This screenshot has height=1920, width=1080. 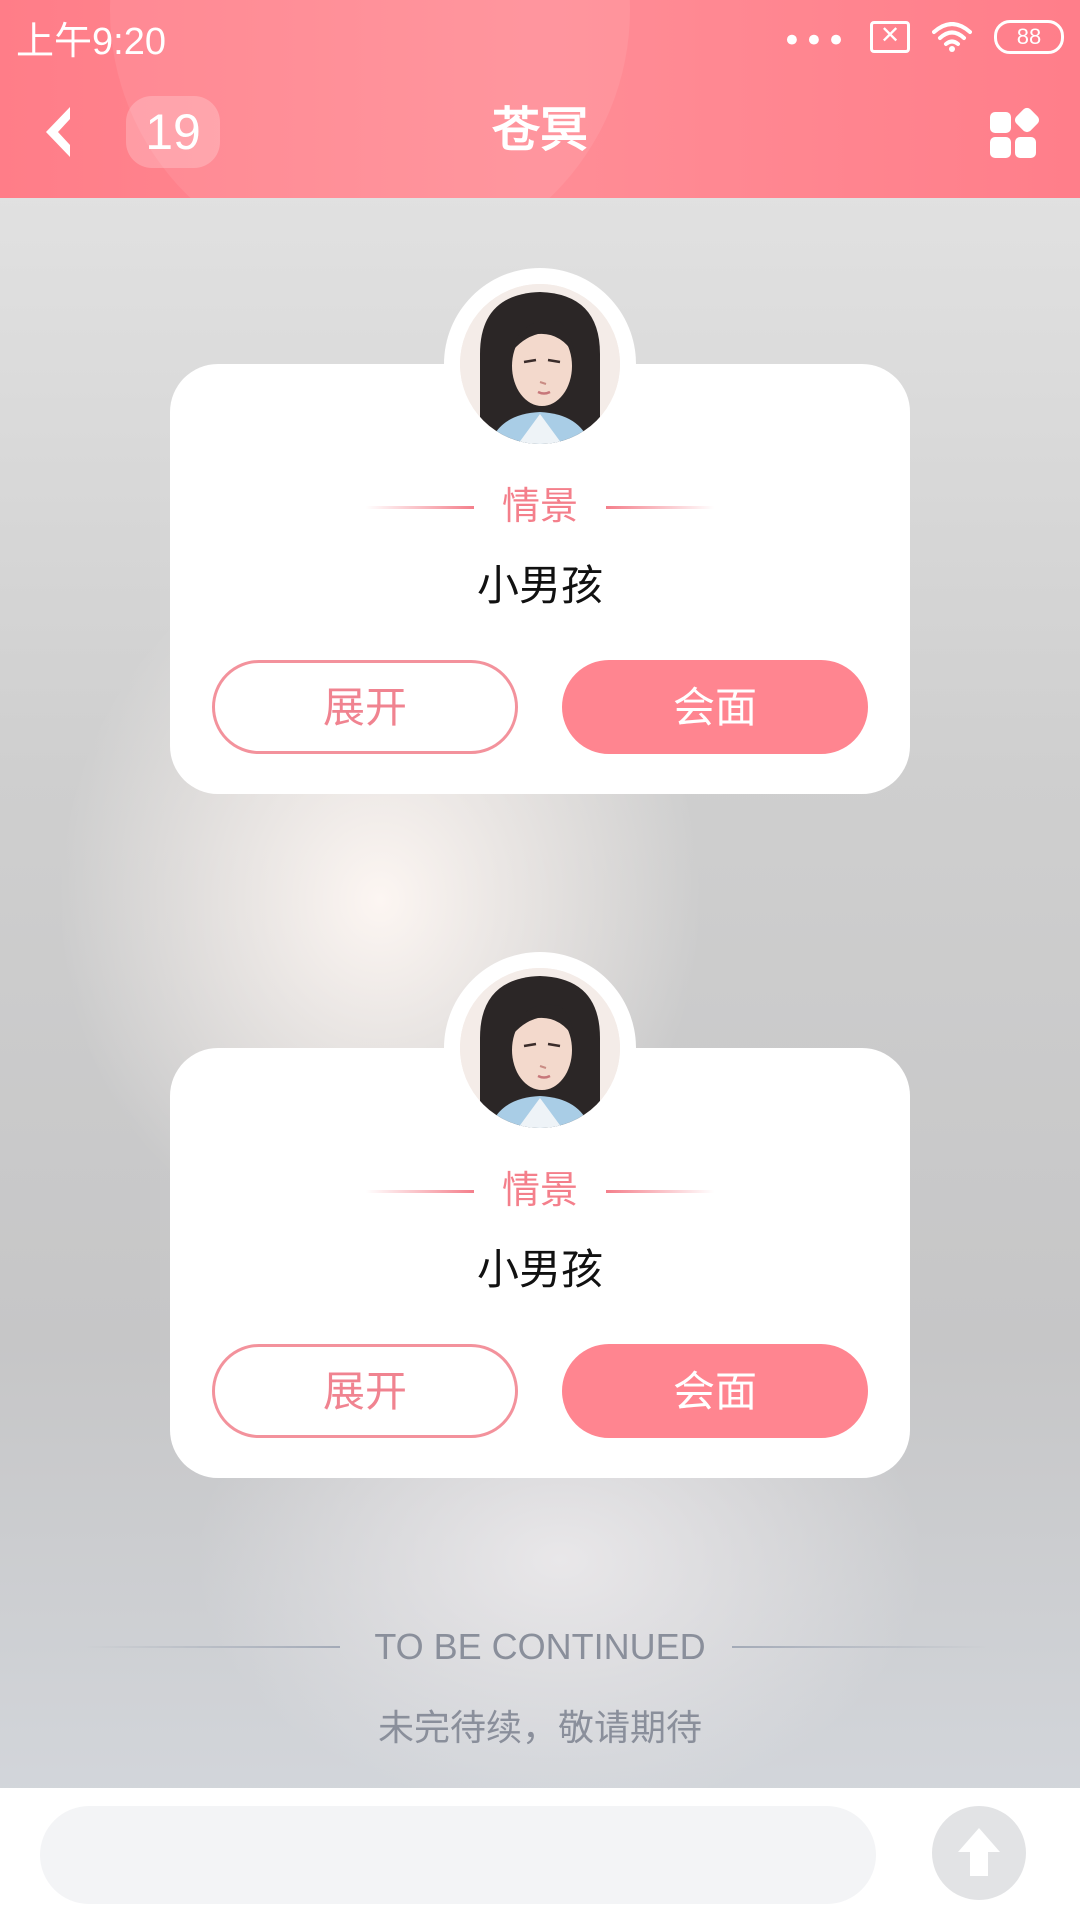 I want to click on app-header: 上午9:20 ••• ✕ 88 19 苍冥, so click(x=540, y=99).